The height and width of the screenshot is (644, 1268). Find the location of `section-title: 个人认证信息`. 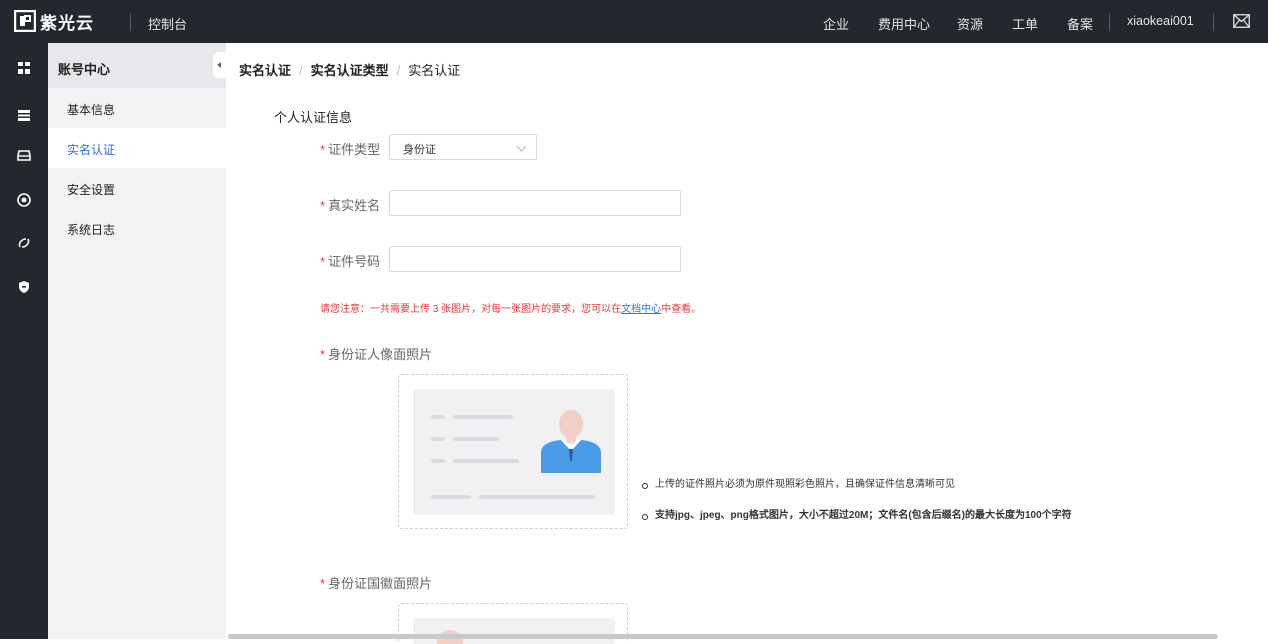

section-title: 个人认证信息 is located at coordinates (313, 117).